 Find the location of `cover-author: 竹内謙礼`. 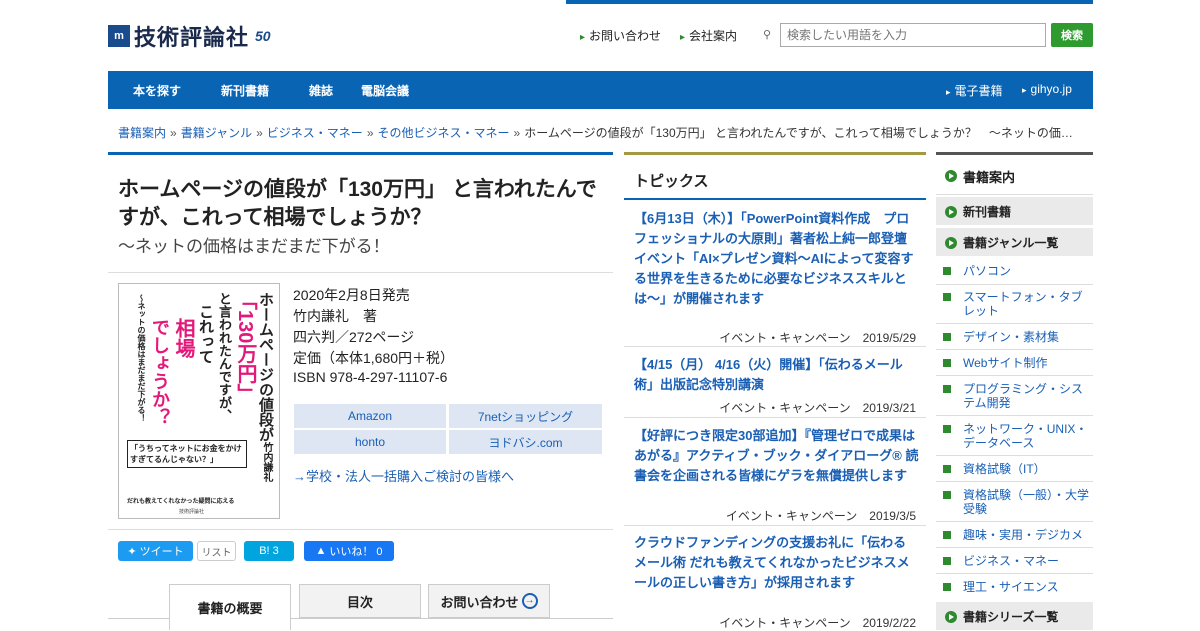

cover-author: 竹内謙礼 is located at coordinates (266, 462).